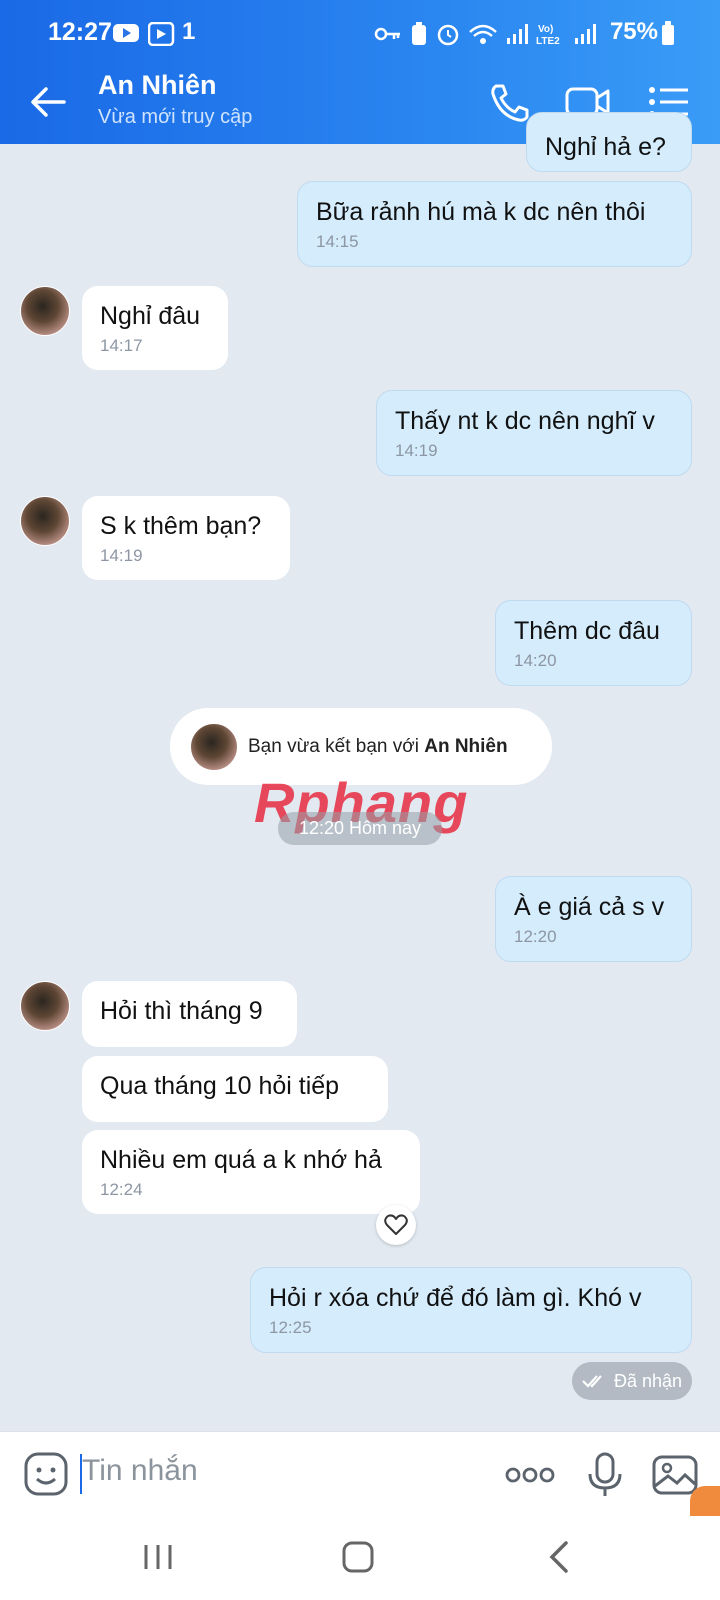 This screenshot has height=1600, width=720. I want to click on contact-status: Vừa mới truy cập, so click(175, 117).